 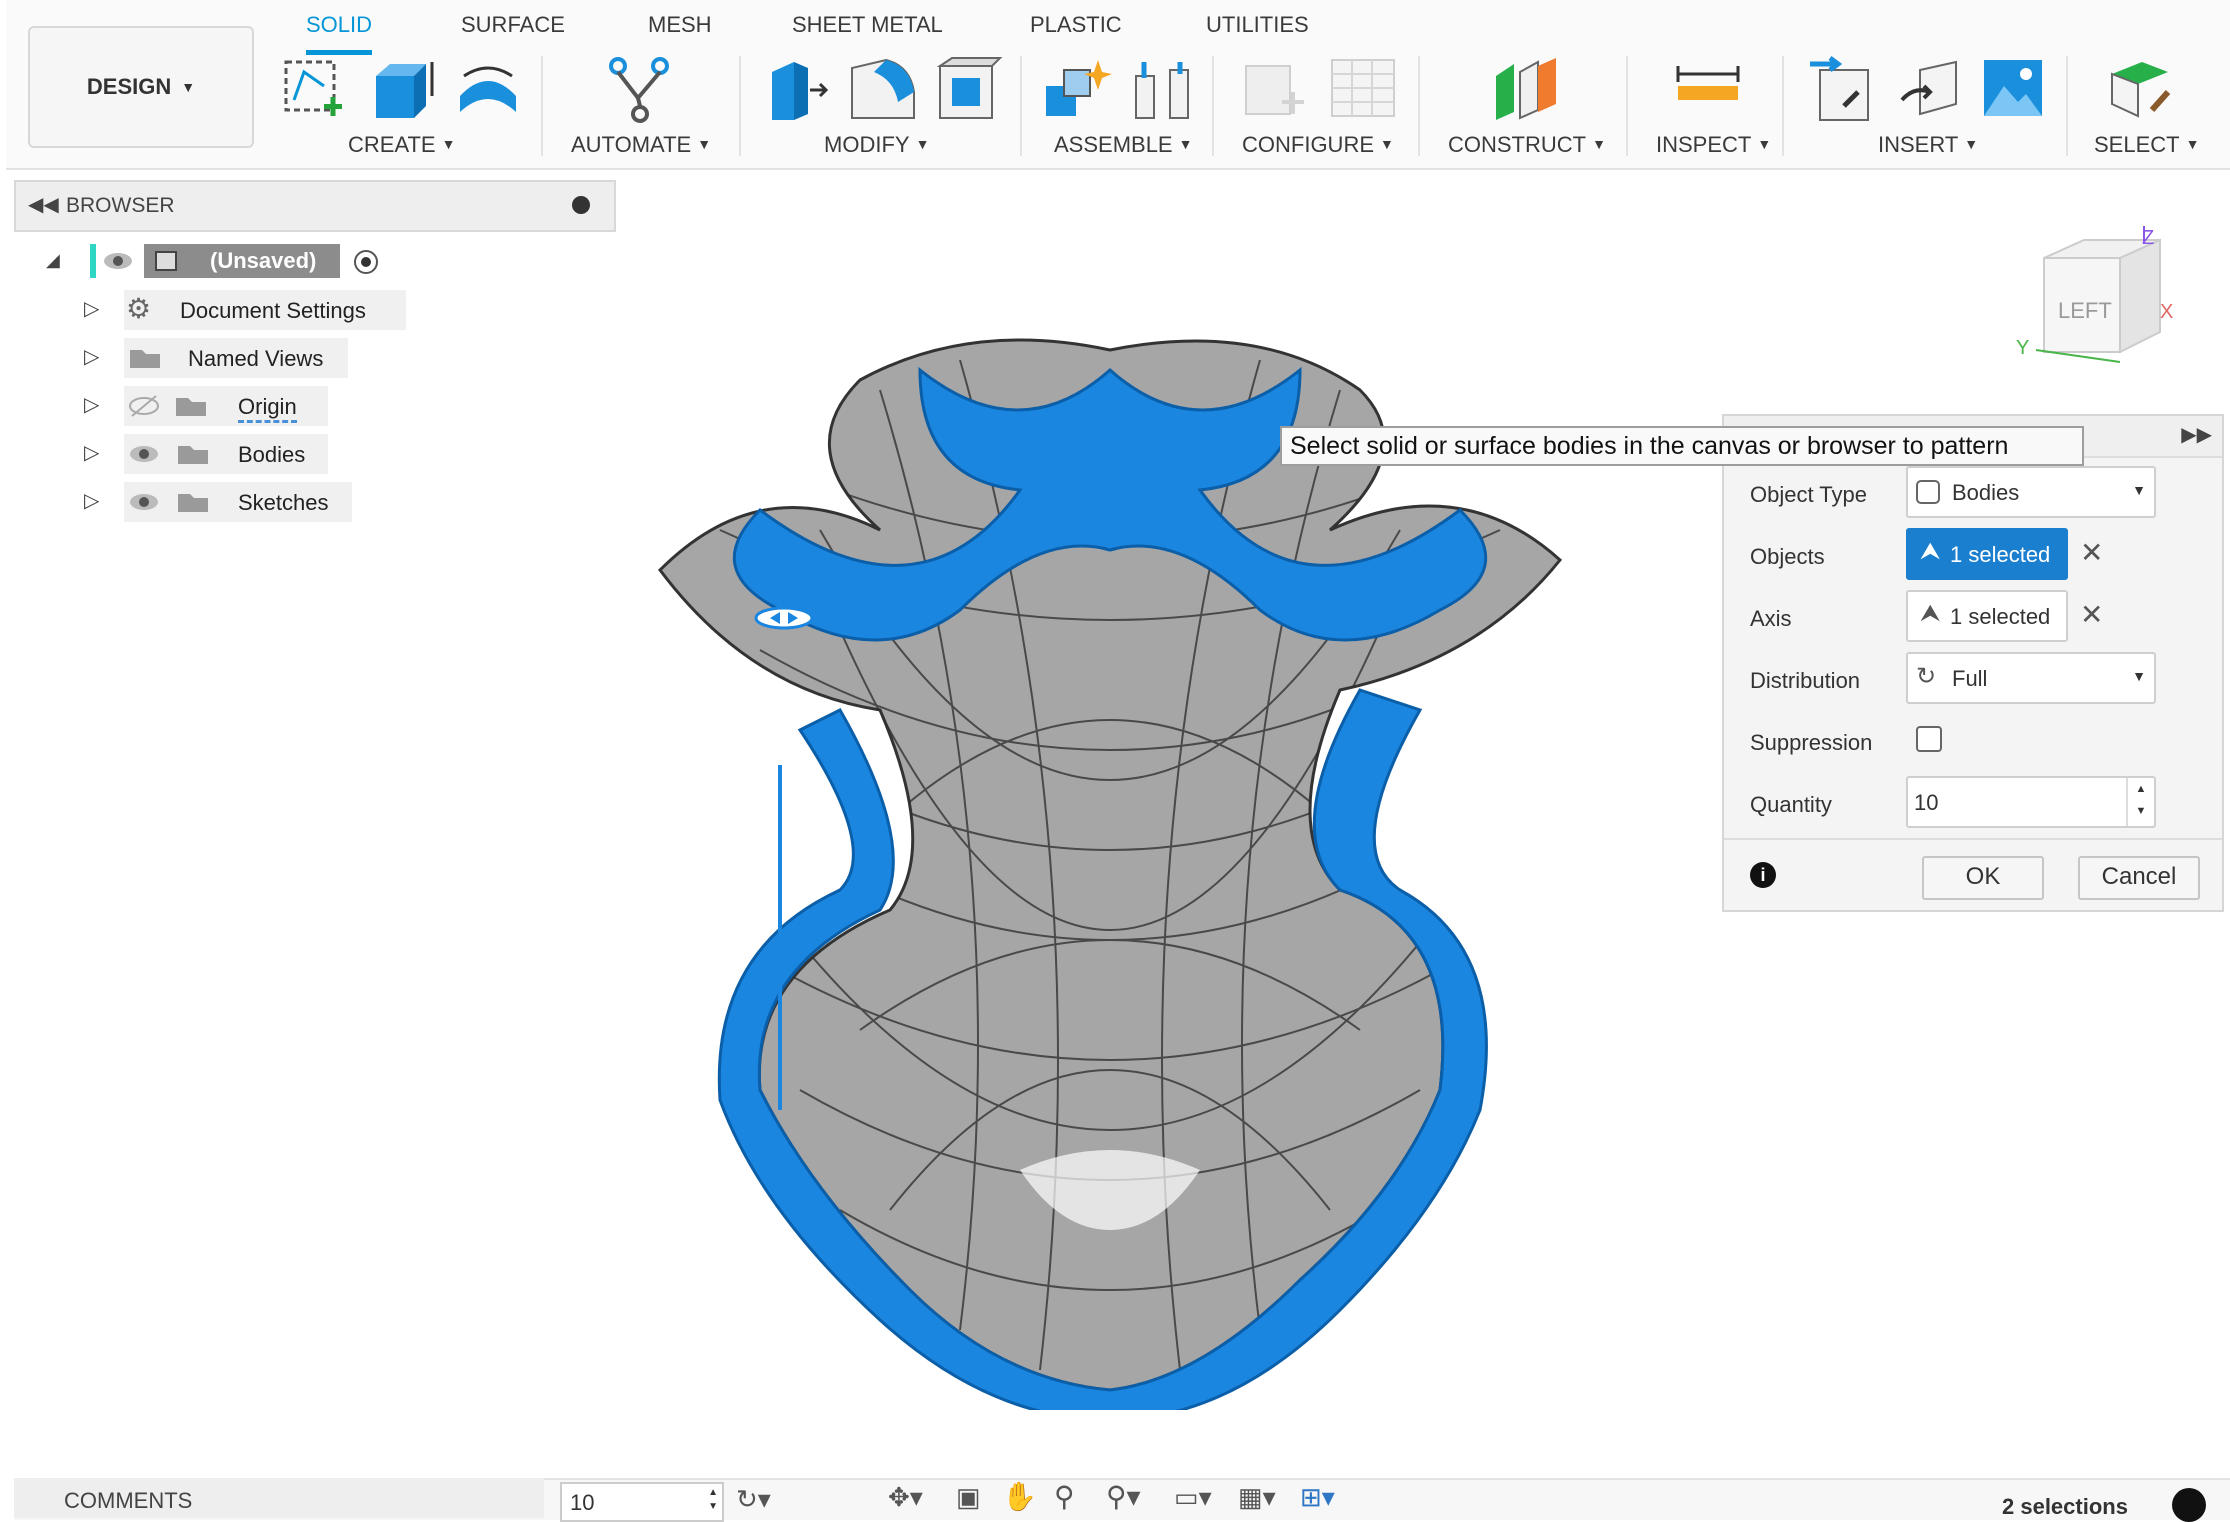 What do you see at coordinates (2000, 616) in the screenshot?
I see `axis-value: 1 selected` at bounding box center [2000, 616].